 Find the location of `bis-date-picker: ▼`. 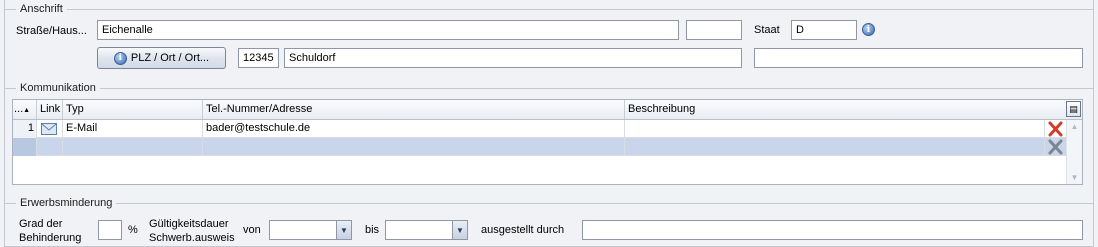

bis-date-picker: ▼ is located at coordinates (426, 230).